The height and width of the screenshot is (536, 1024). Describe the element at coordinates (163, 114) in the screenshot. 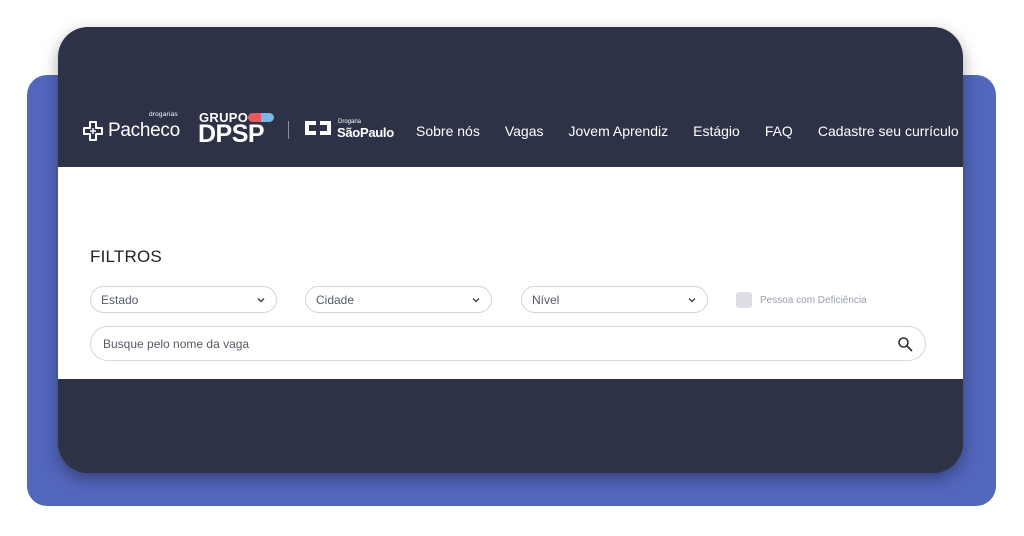

I see `pacheco-sub-label: drogarias` at that location.